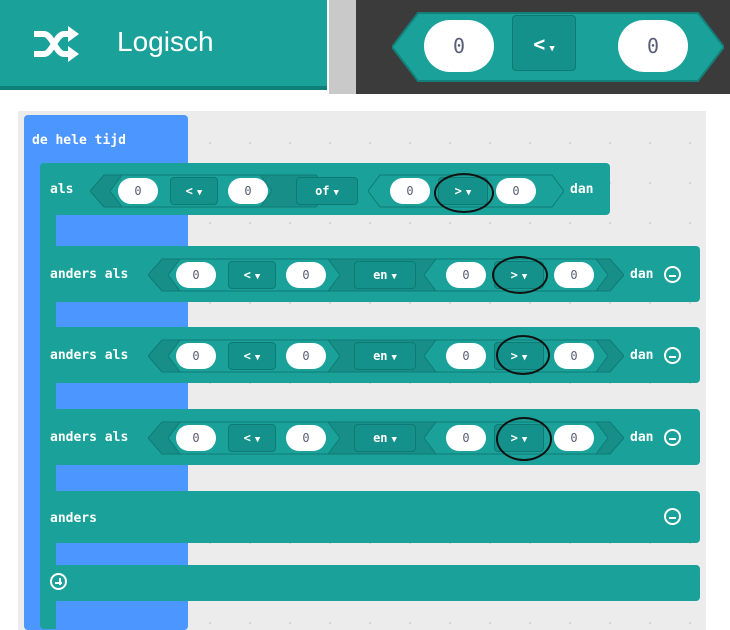 This screenshot has height=630, width=730. What do you see at coordinates (62, 189) in the screenshot?
I see `if-label: als` at bounding box center [62, 189].